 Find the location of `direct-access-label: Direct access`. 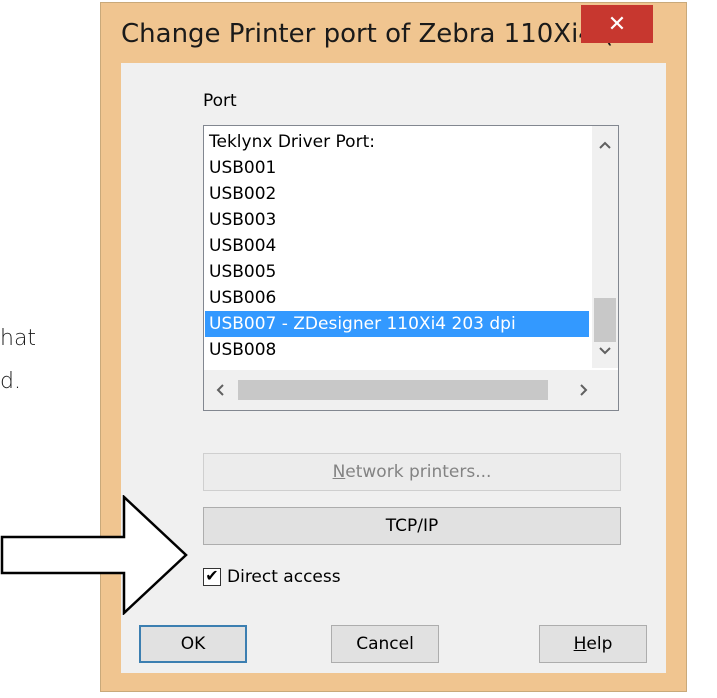

direct-access-label: Direct access is located at coordinates (284, 577).